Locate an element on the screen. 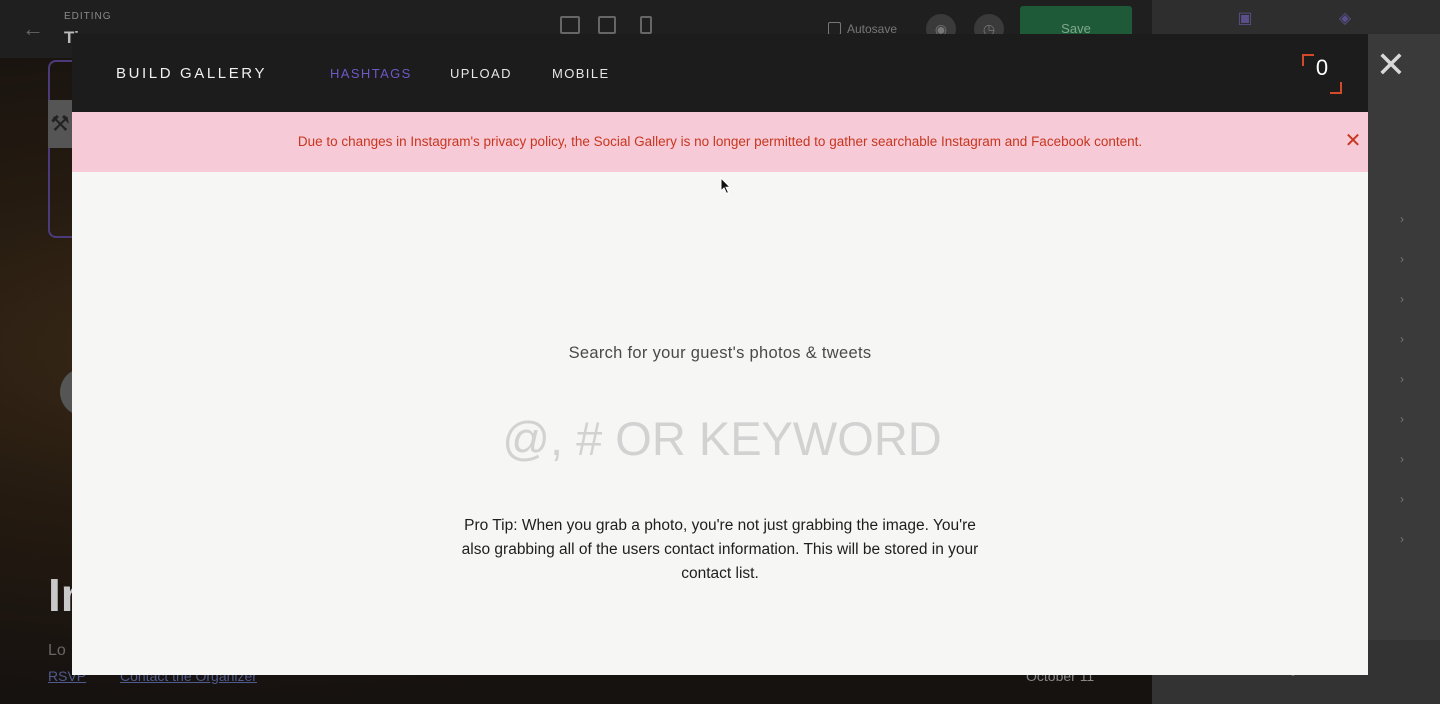 The height and width of the screenshot is (704, 1440). modal-title: BUILD GALLERY is located at coordinates (192, 73).